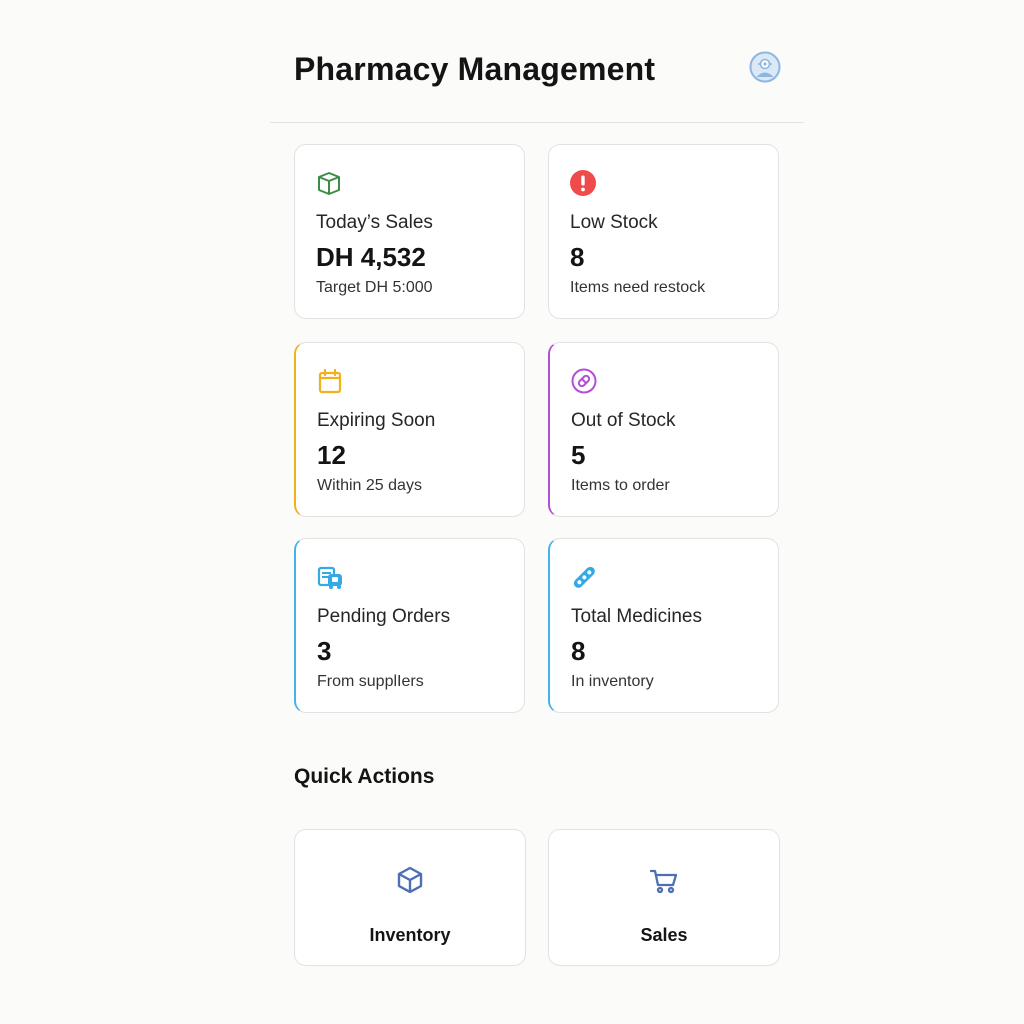  I want to click on stat-subtext: Target DH 5:000, so click(374, 287).